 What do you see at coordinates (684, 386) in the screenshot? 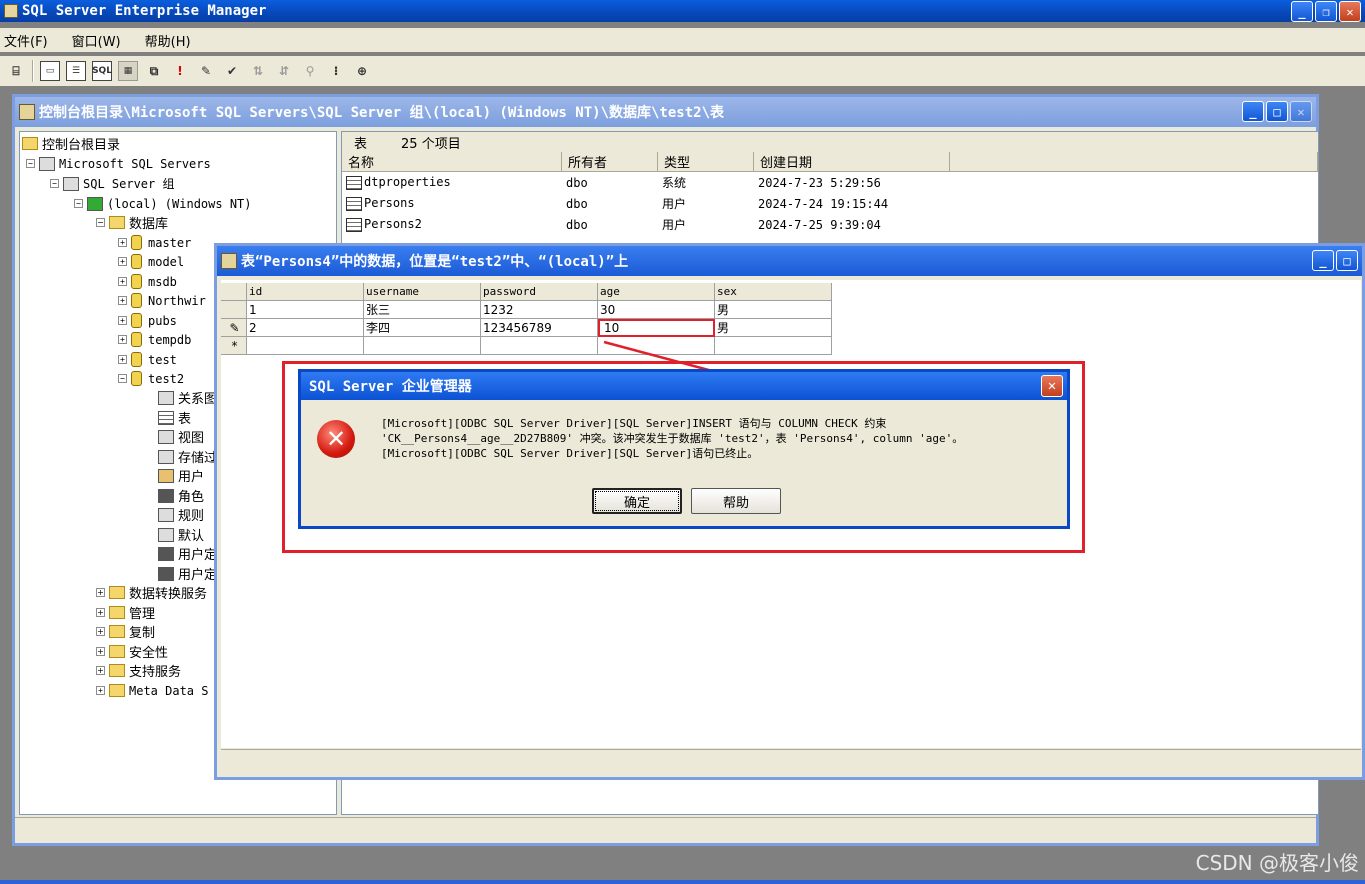
I see `dialog-title-bar: SQL Server 企业管理器 ✕` at bounding box center [684, 386].